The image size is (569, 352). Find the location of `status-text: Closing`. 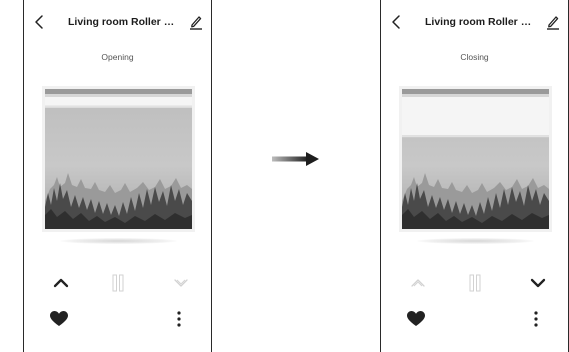

status-text: Closing is located at coordinates (474, 57).